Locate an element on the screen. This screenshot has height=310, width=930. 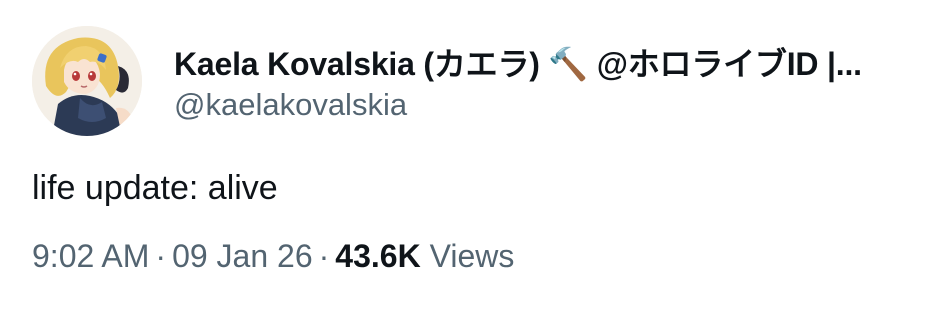
tweet-metadata: 9:02 AM · 09 Jan 26 · 43.6K Views is located at coordinates (273, 256).